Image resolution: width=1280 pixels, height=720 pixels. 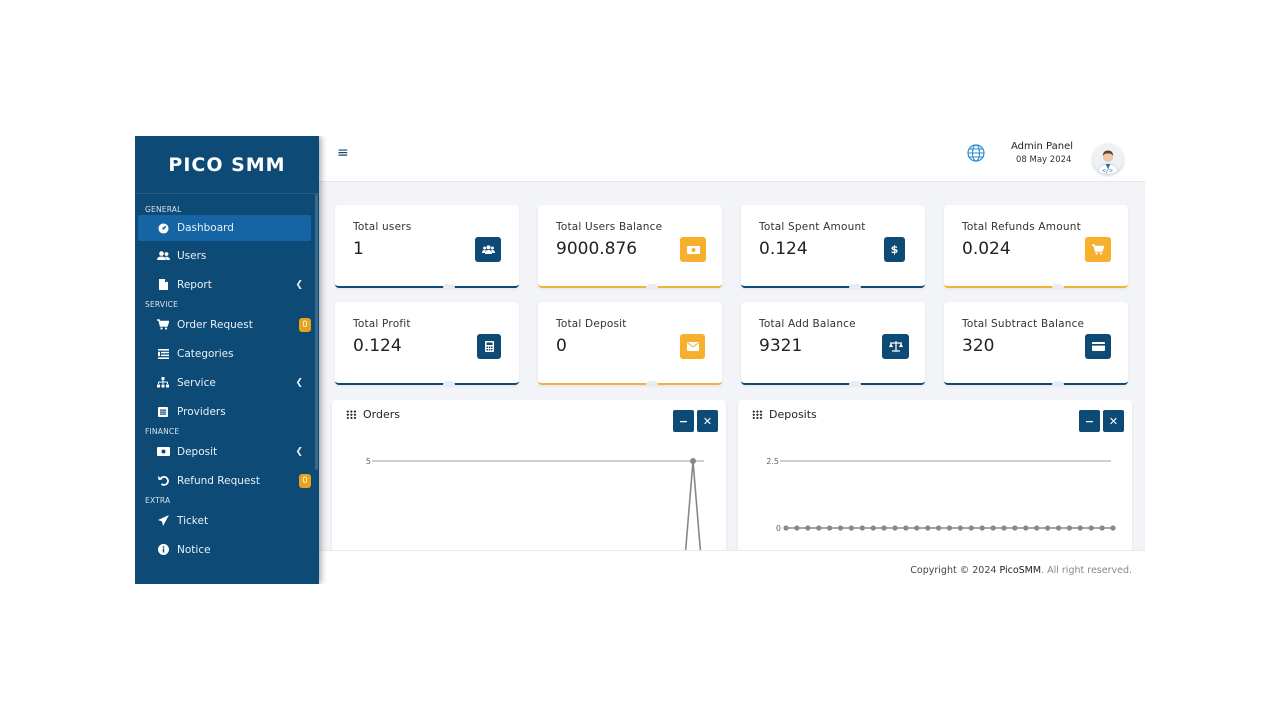 I want to click on footer-brand-link: PicoSMM, so click(x=1020, y=570).